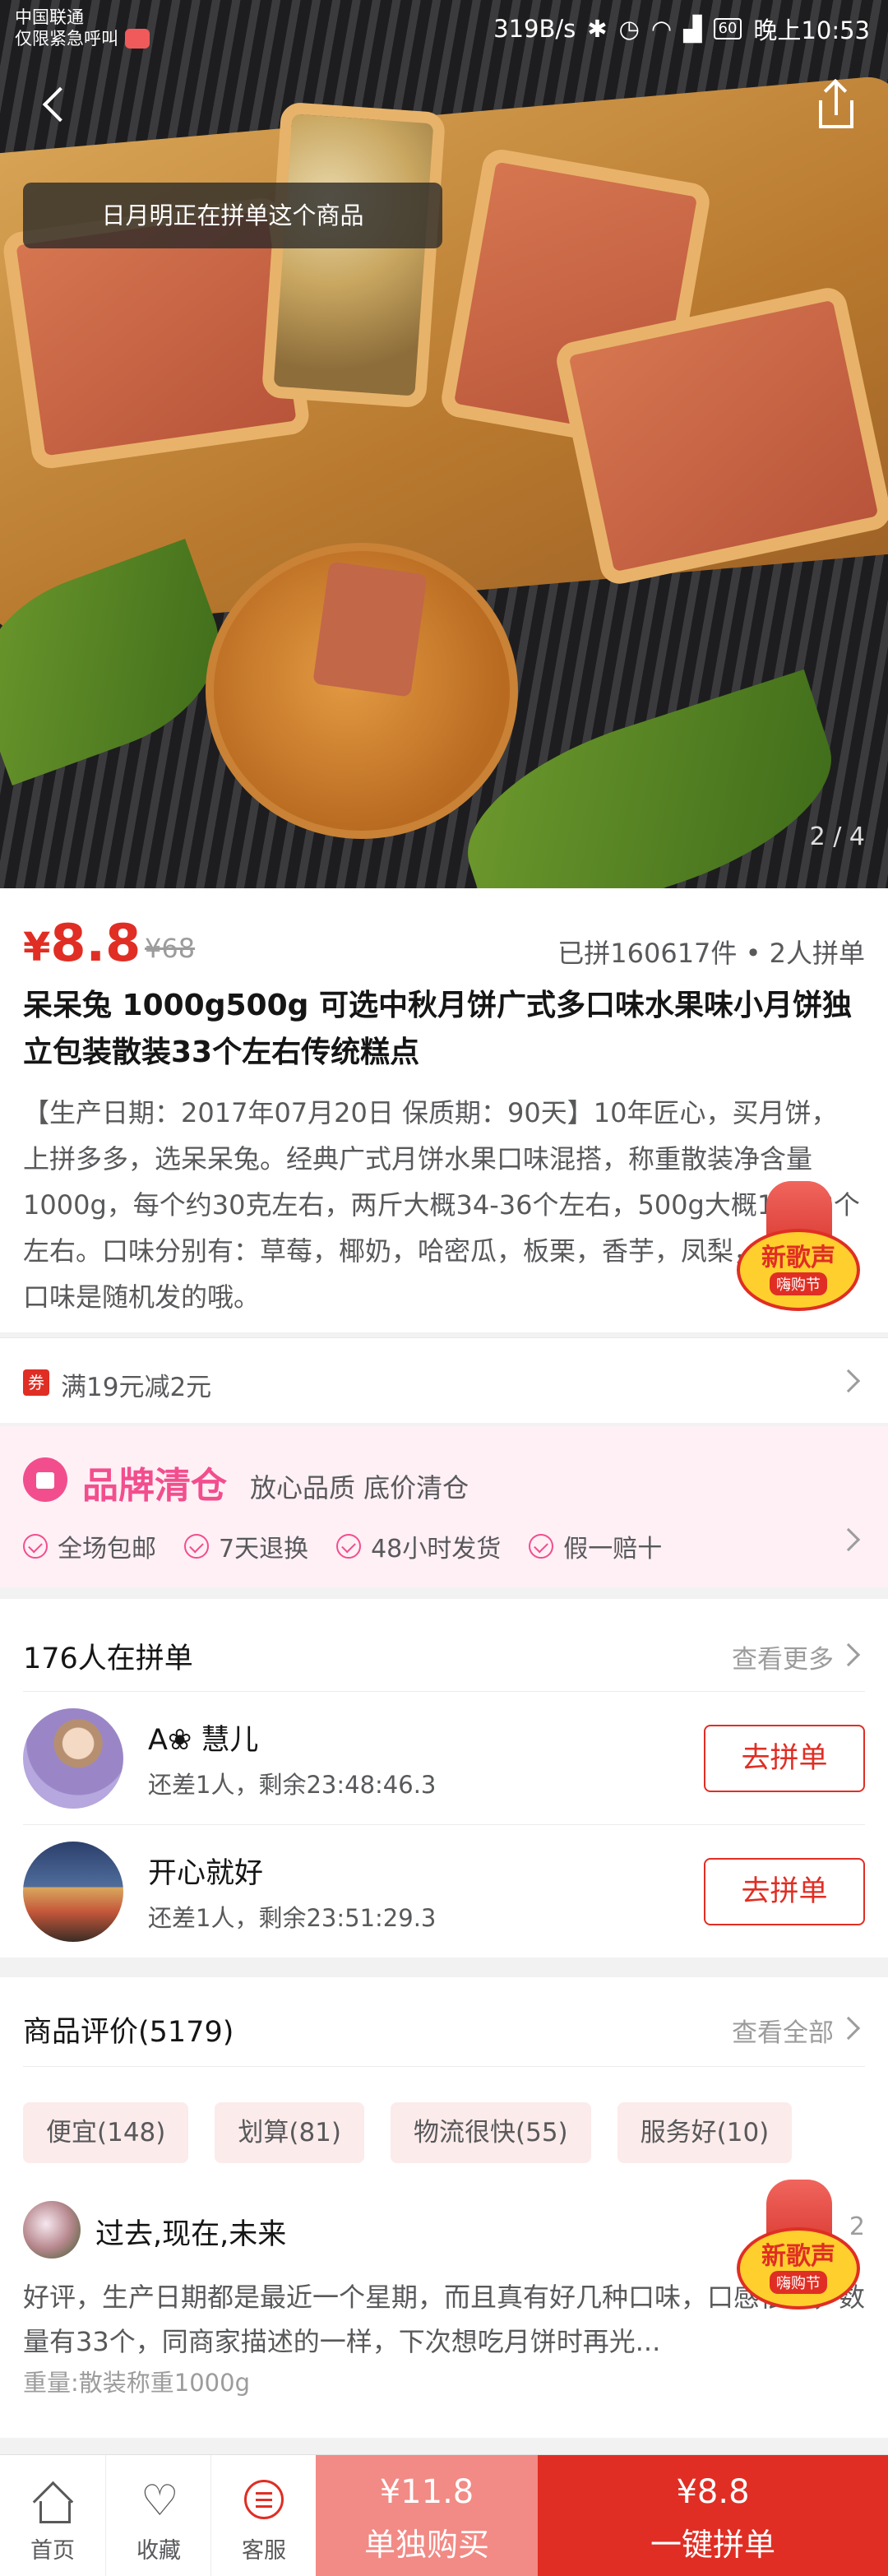 Image resolution: width=888 pixels, height=2576 pixels. What do you see at coordinates (837, 837) in the screenshot?
I see `image-counter: 2 / 4` at bounding box center [837, 837].